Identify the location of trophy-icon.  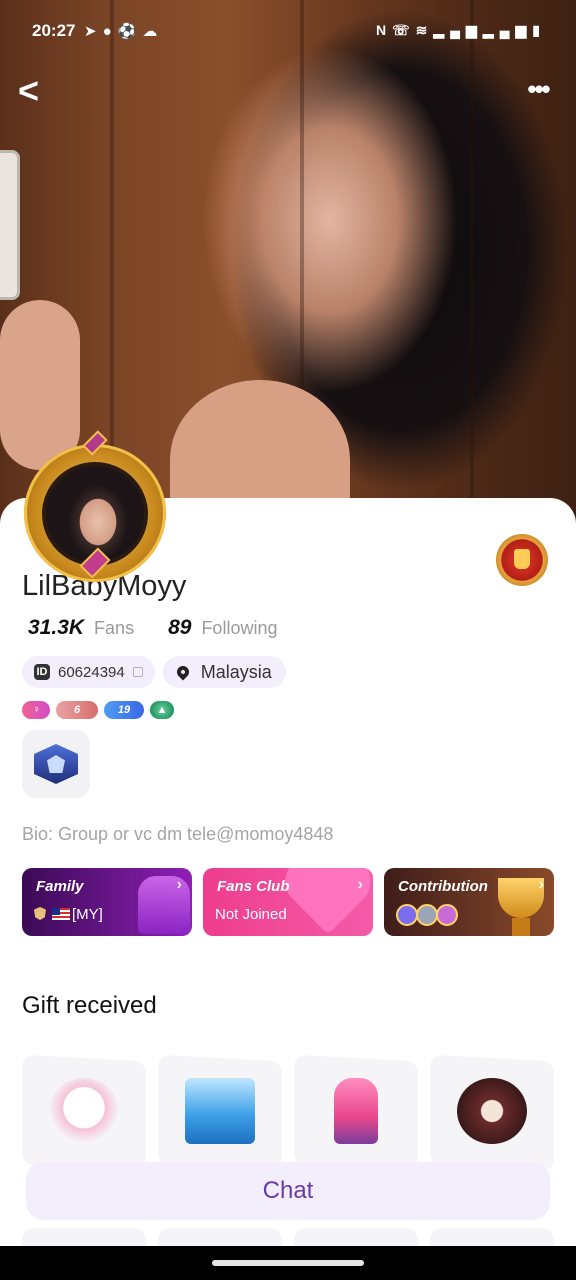
(521, 907).